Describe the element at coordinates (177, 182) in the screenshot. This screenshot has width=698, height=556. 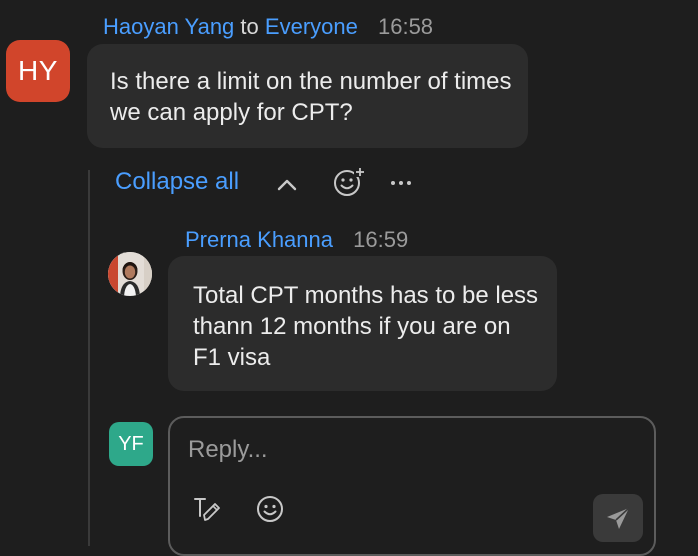
I see `collapse-all-link: Collapse all` at that location.